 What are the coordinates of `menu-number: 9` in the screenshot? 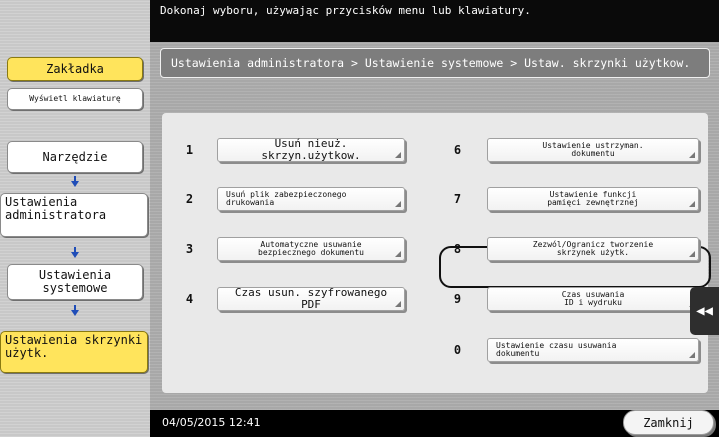 It's located at (457, 299).